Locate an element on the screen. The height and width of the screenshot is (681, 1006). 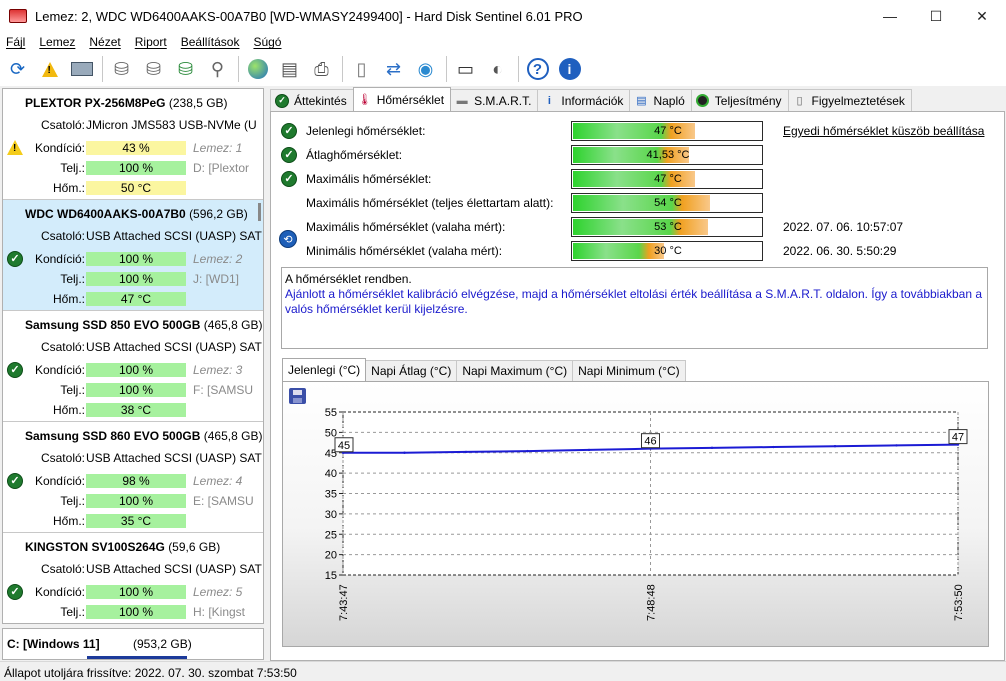
temperature-bar: 50 °C is located at coordinates (136, 188).